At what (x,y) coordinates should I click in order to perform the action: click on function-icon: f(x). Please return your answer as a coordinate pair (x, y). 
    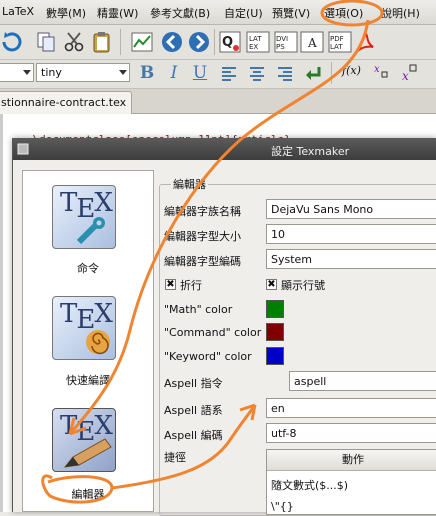
    Looking at the image, I should click on (353, 74).